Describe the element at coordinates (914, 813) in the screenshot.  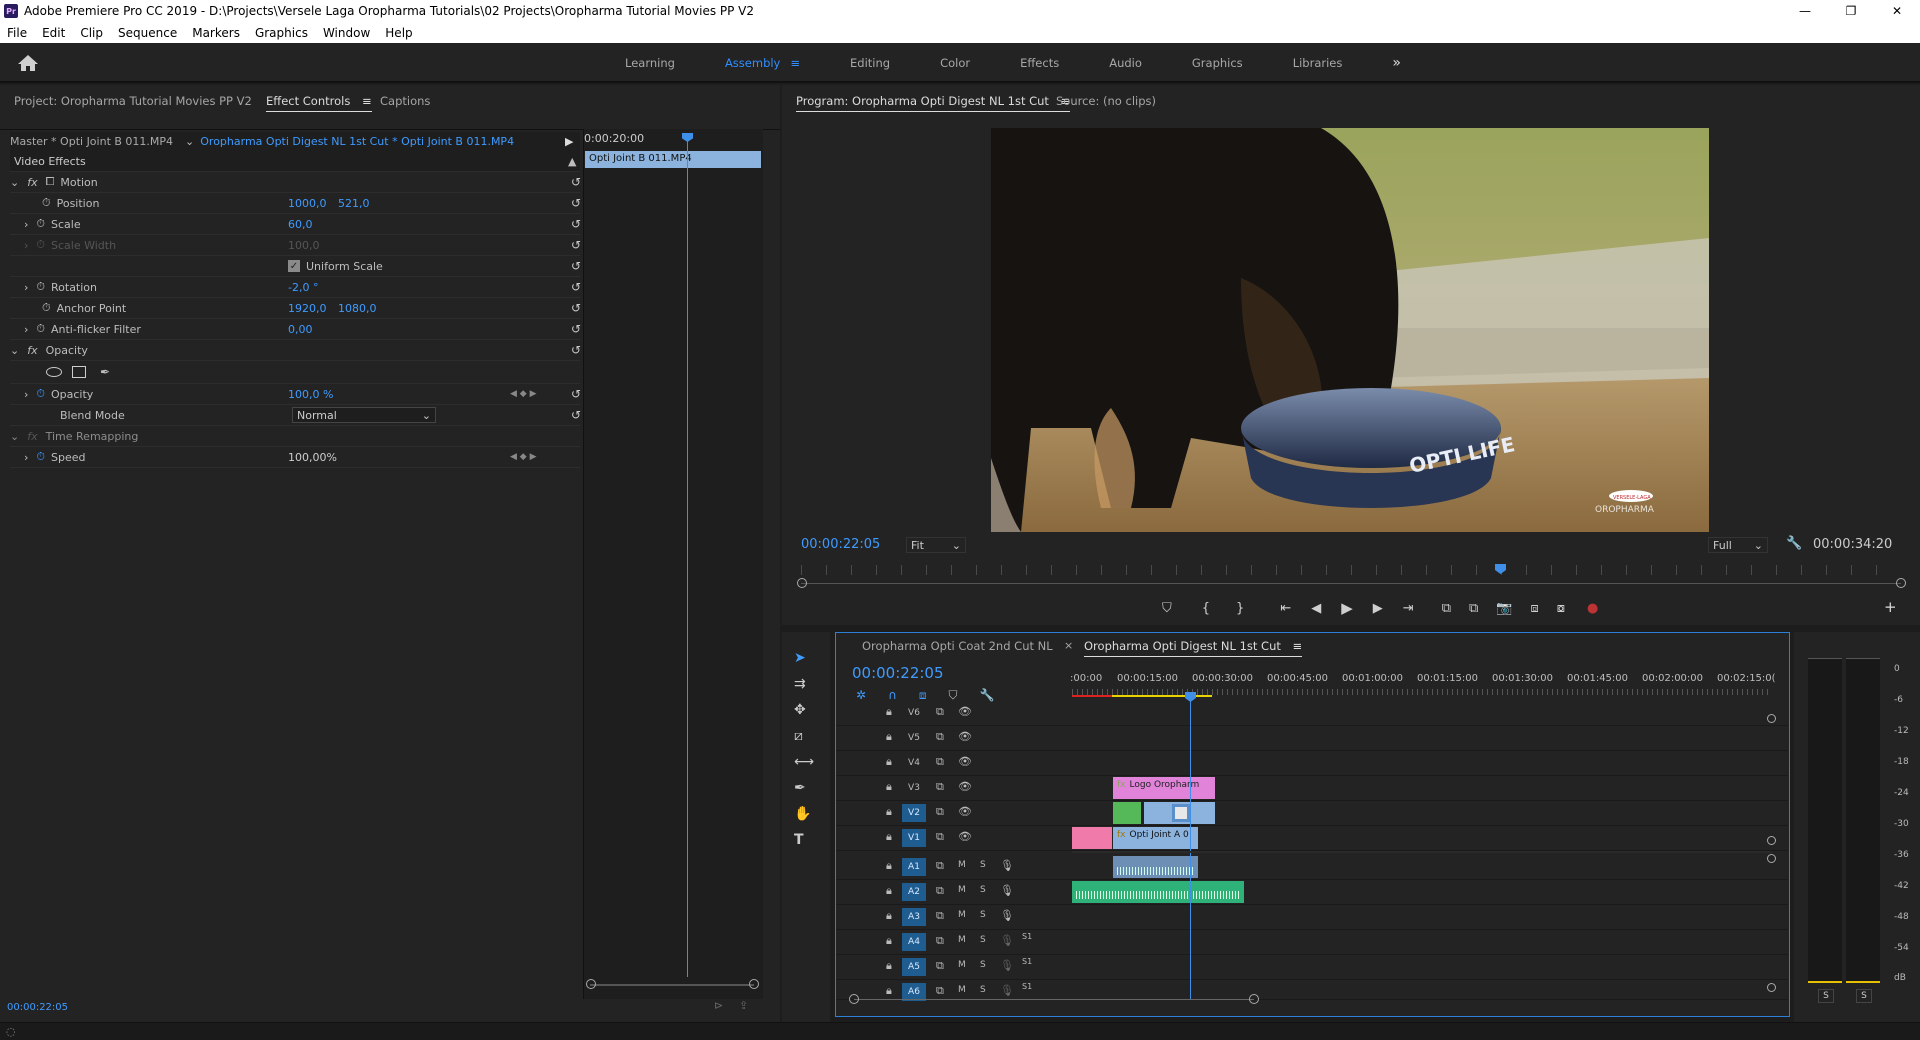
I see `track-label-v2: V2` at that location.